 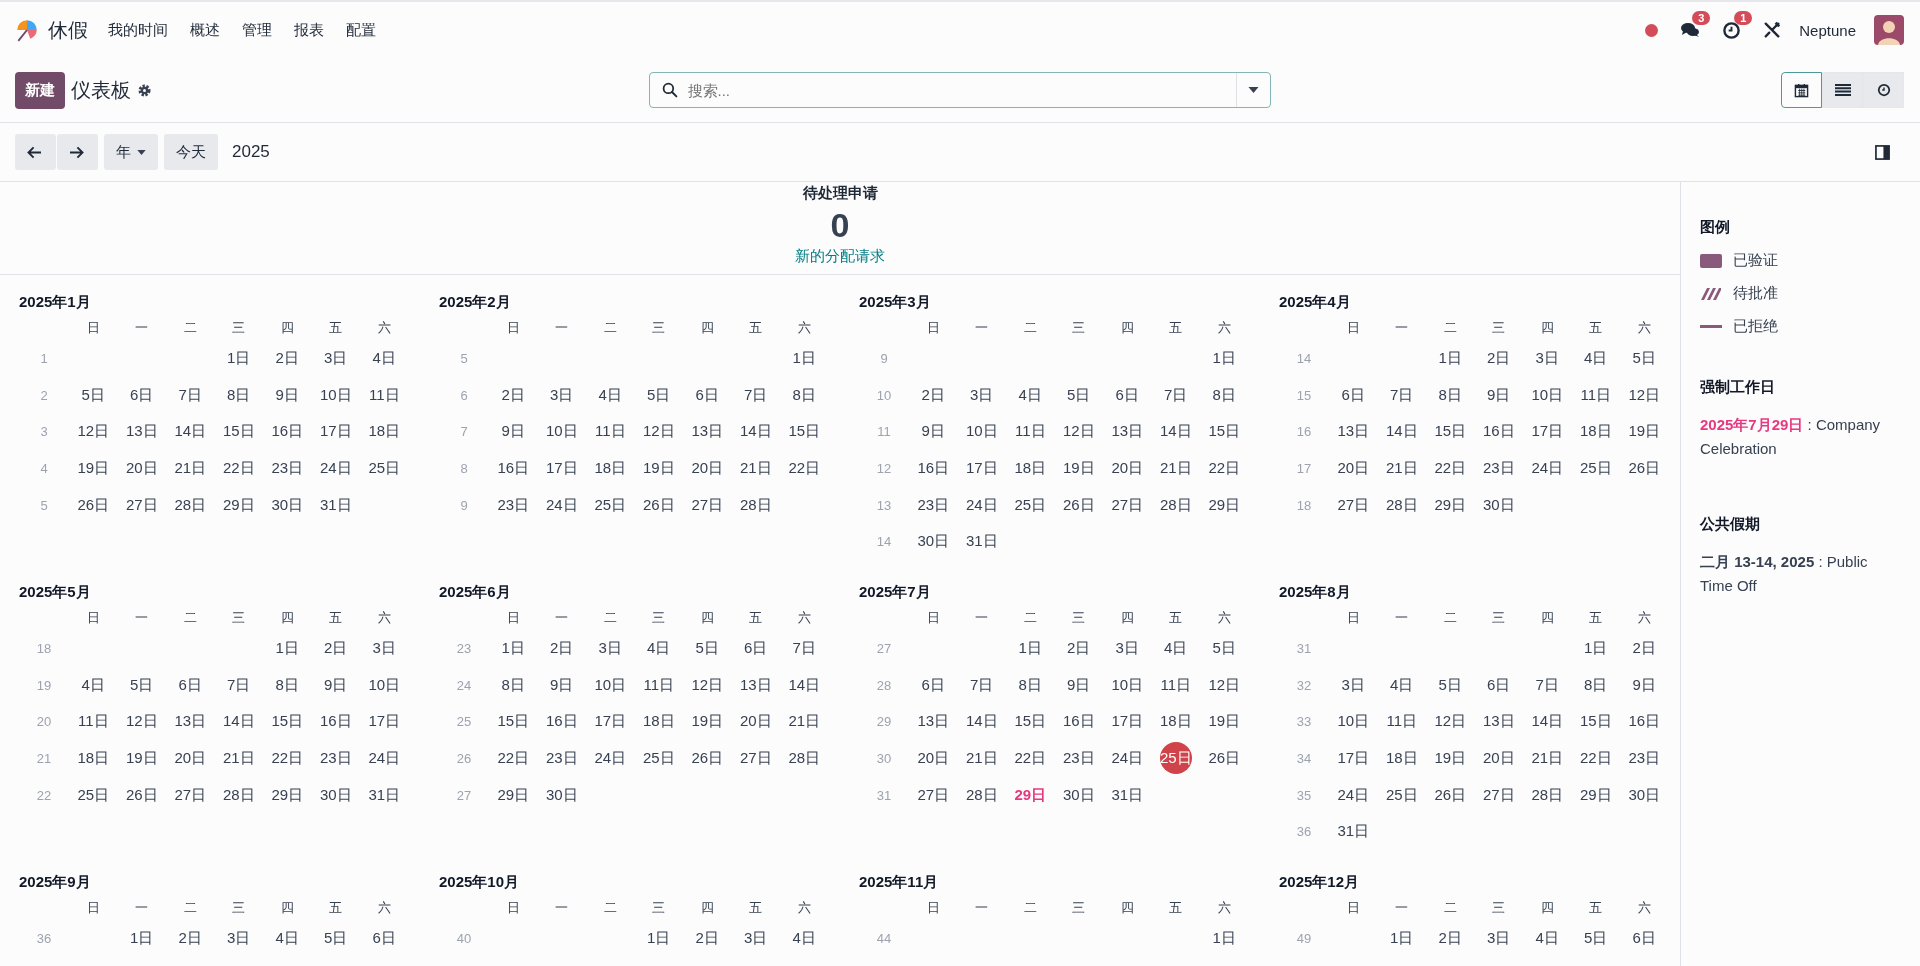 What do you see at coordinates (68, 30) in the screenshot?
I see `app-name: 休假` at bounding box center [68, 30].